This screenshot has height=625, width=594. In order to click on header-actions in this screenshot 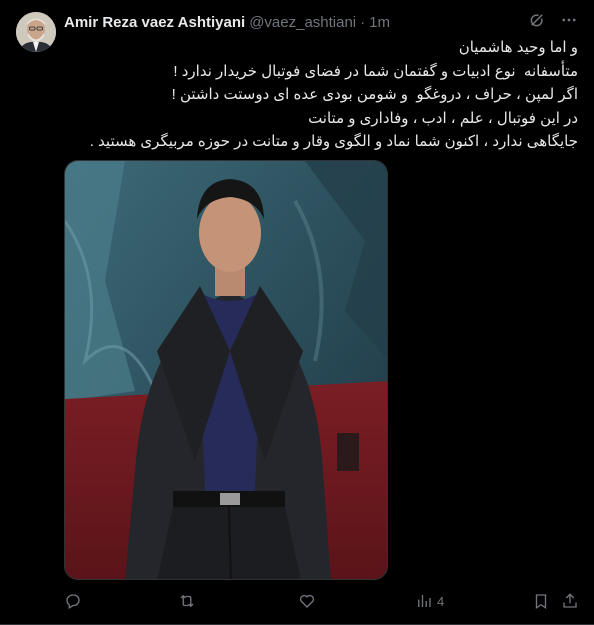, I will do `click(553, 20)`.